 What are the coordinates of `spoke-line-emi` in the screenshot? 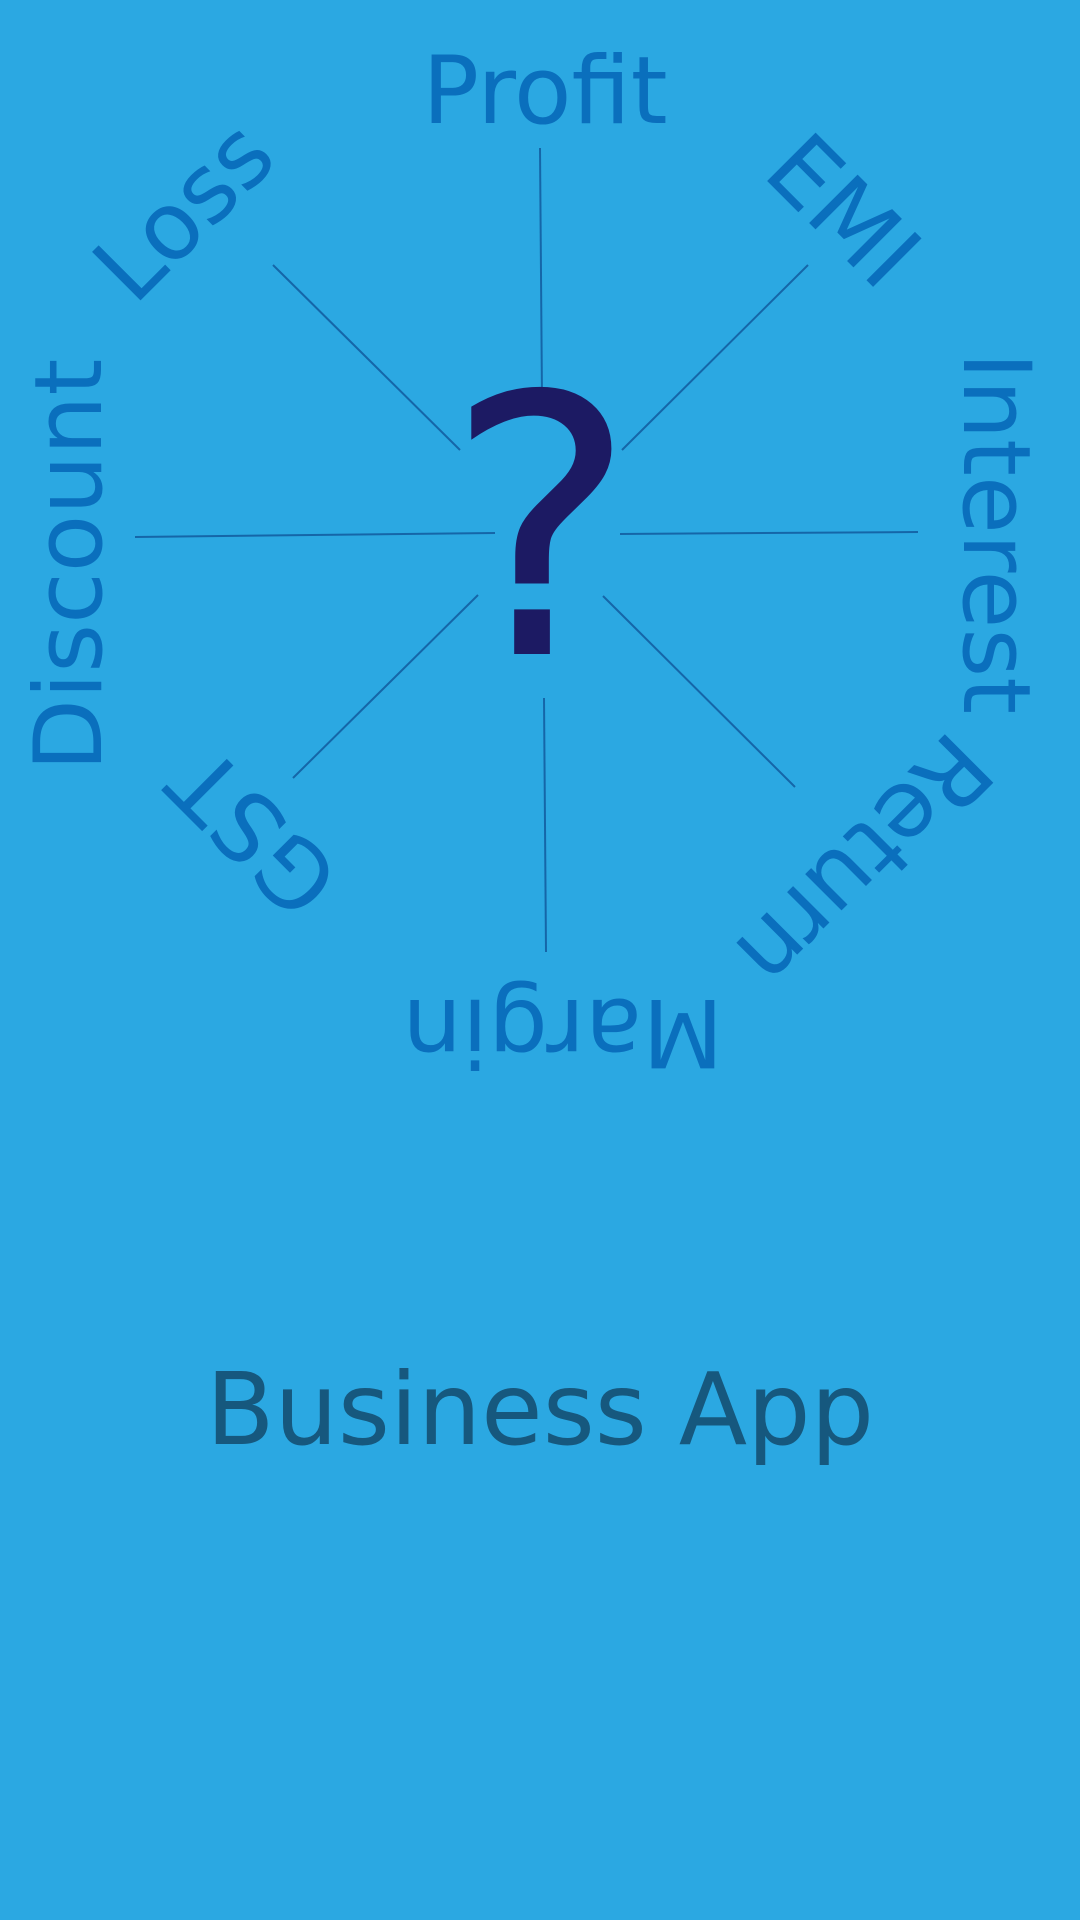 It's located at (715, 357).